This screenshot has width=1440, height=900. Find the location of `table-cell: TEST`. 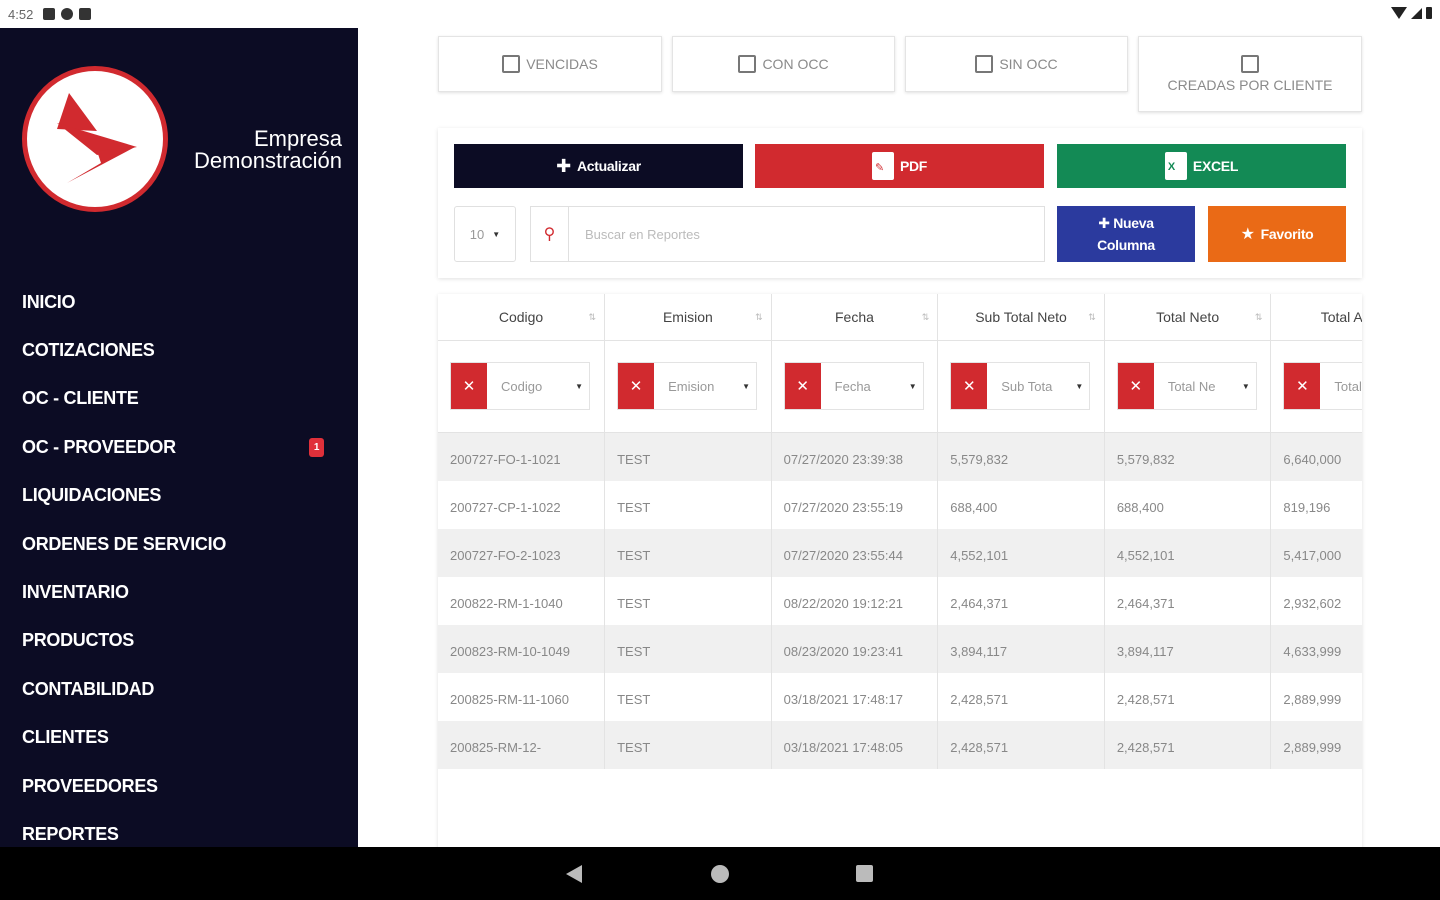

table-cell: TEST is located at coordinates (688, 744).